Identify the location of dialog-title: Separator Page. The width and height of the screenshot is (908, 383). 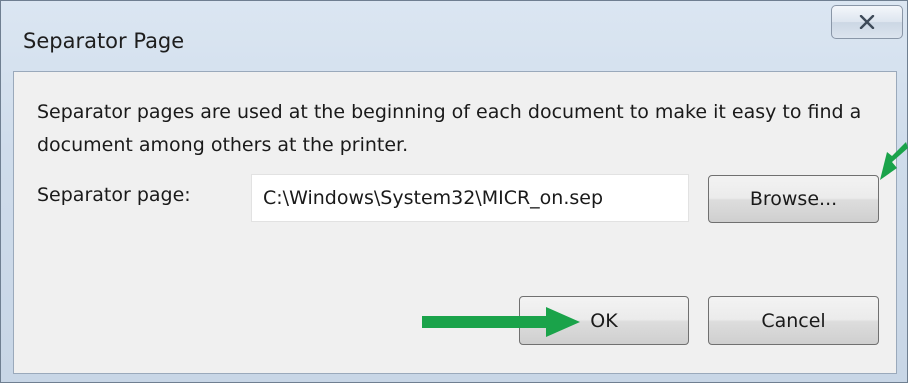
(104, 41).